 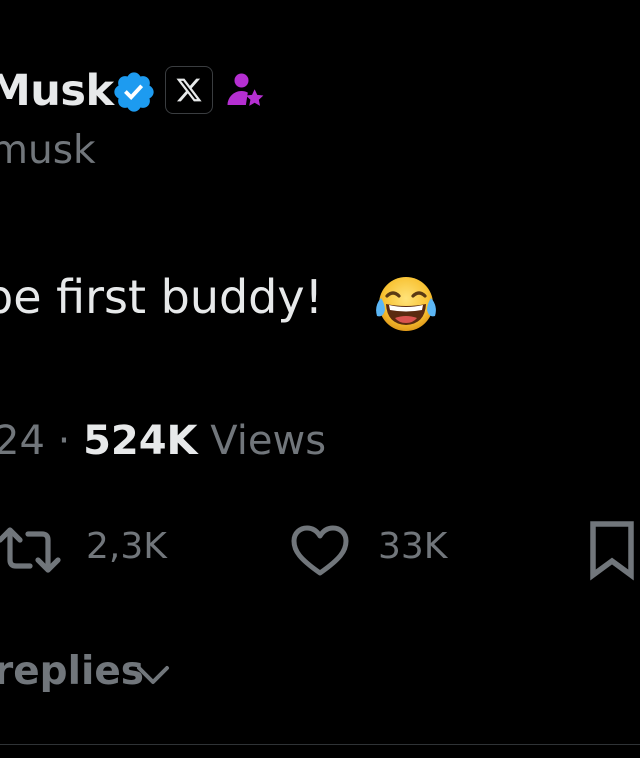 What do you see at coordinates (140, 441) in the screenshot?
I see `views-count: 524K` at bounding box center [140, 441].